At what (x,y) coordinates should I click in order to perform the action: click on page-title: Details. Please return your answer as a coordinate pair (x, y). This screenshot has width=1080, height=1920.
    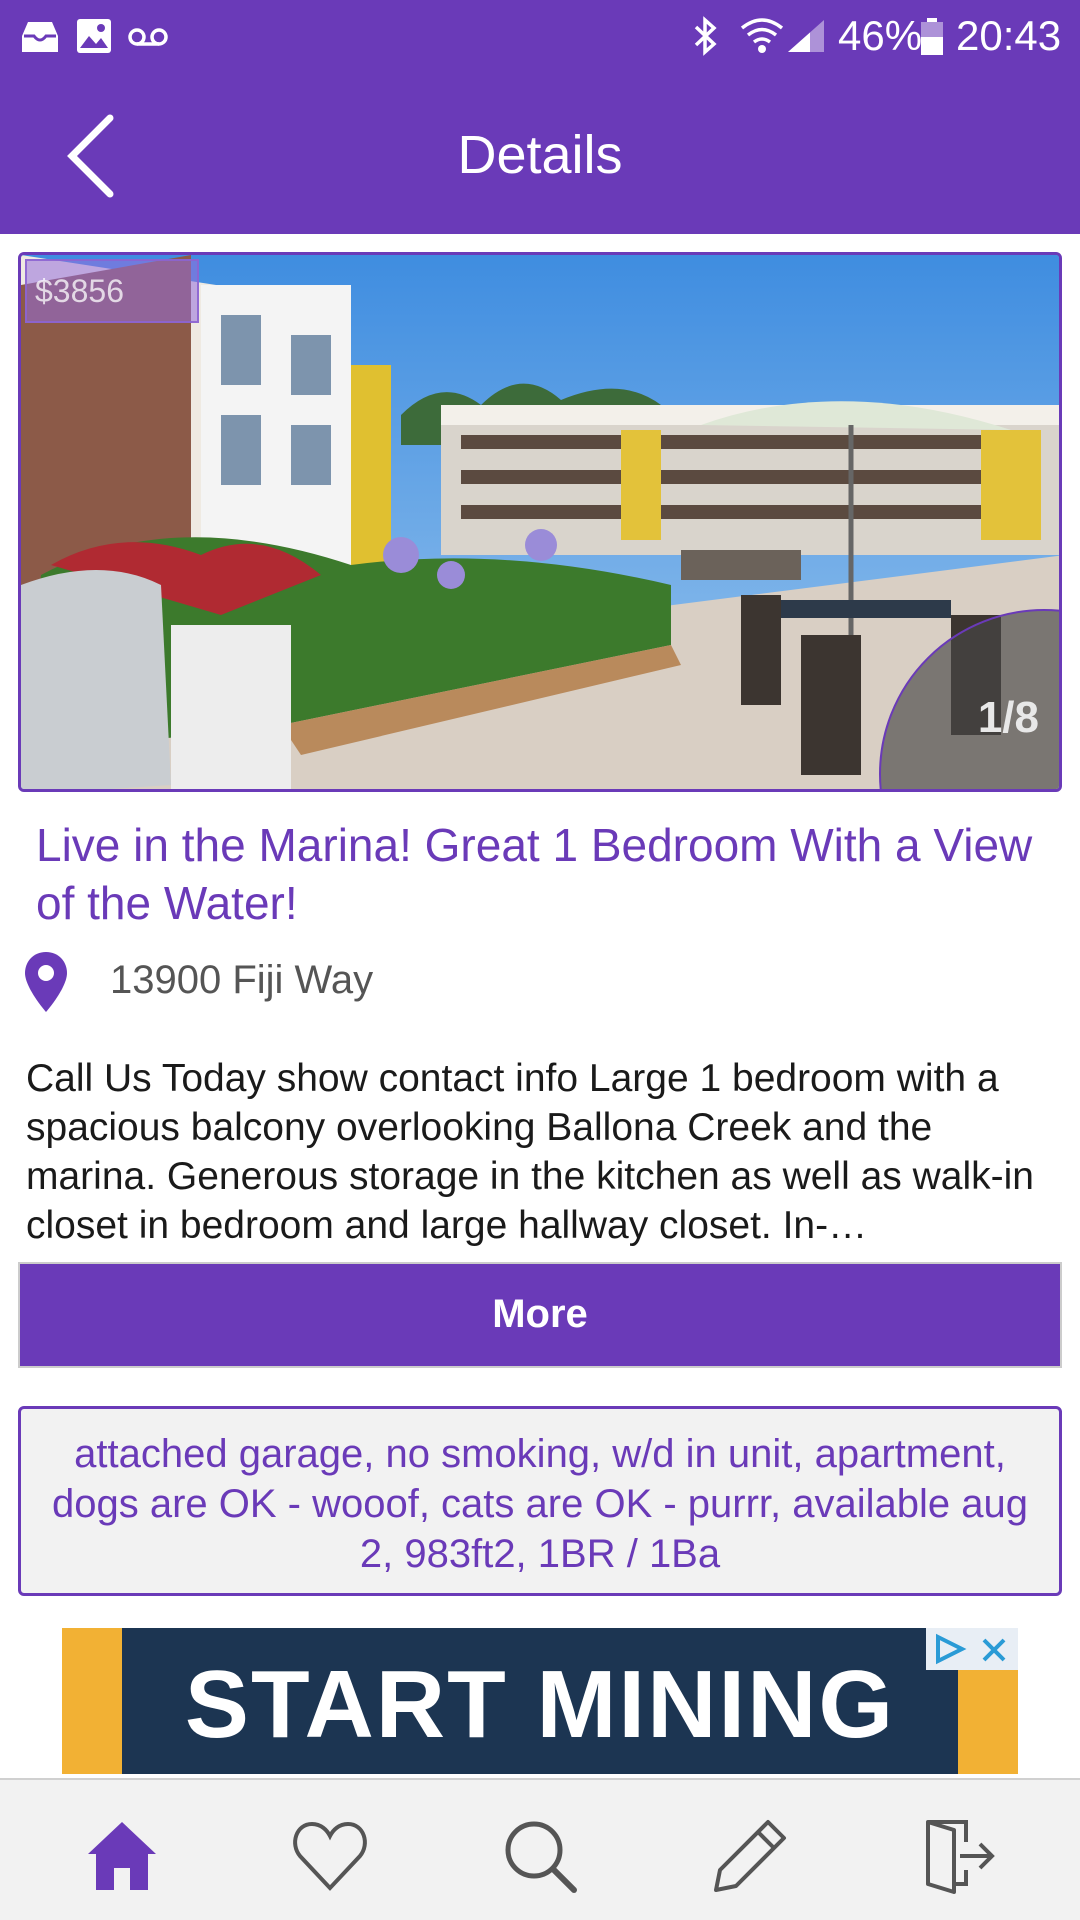
    Looking at the image, I should click on (540, 155).